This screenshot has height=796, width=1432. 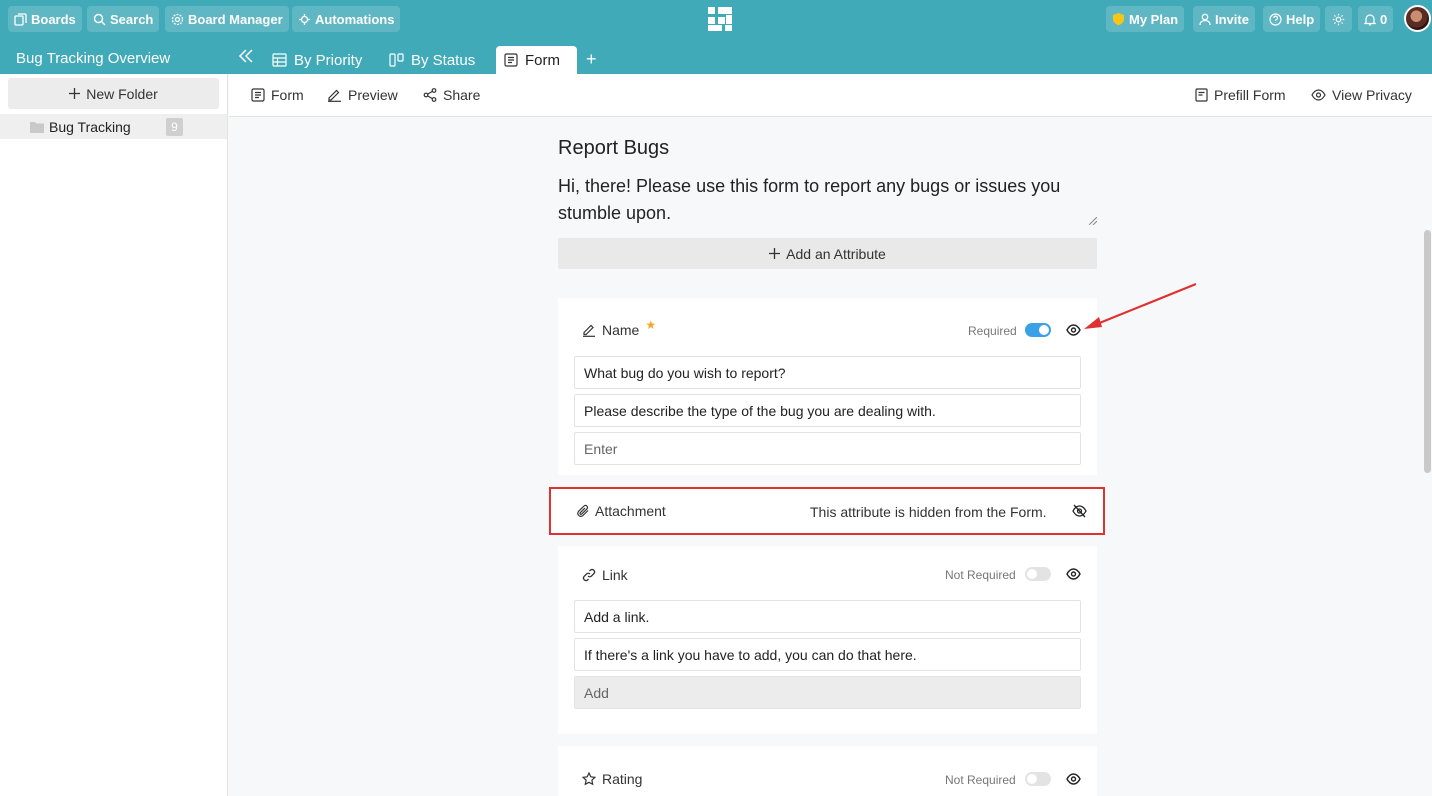 I want to click on folder-icon, so click(x=37, y=127).